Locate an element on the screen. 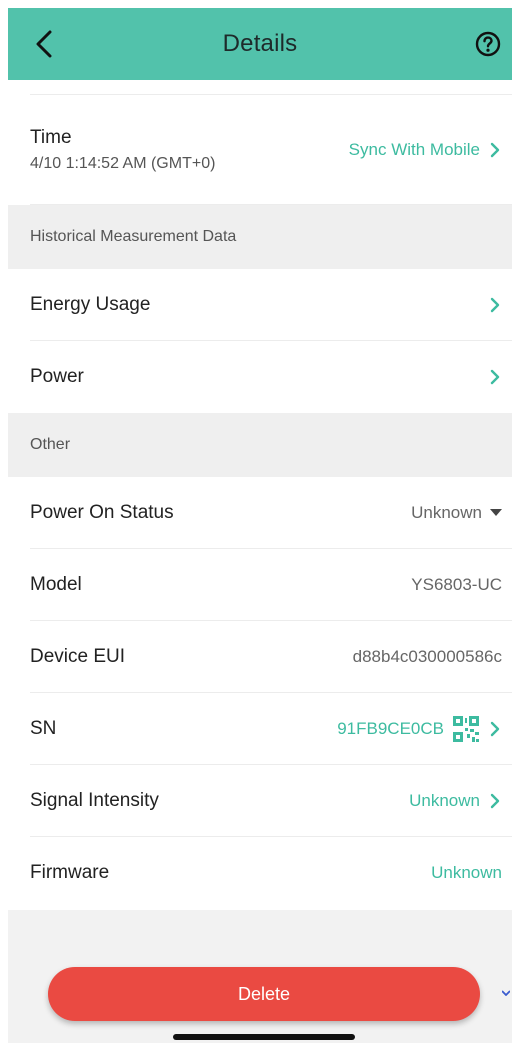 The image size is (512, 1043). model-row: Model YS6803-UC is located at coordinates (271, 585).